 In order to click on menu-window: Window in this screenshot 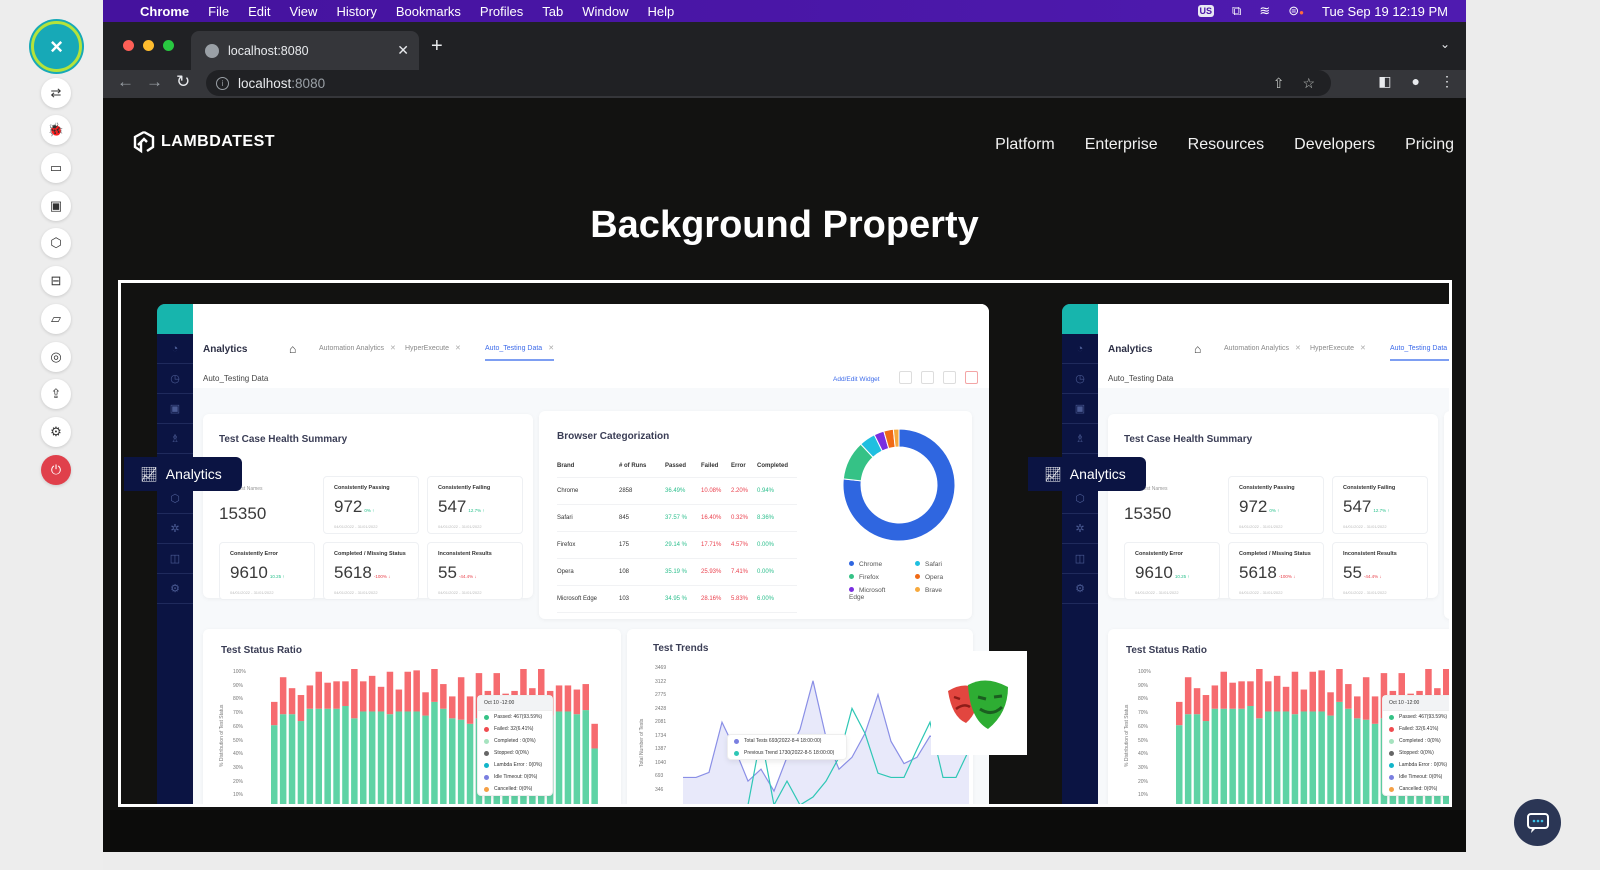, I will do `click(605, 11)`.